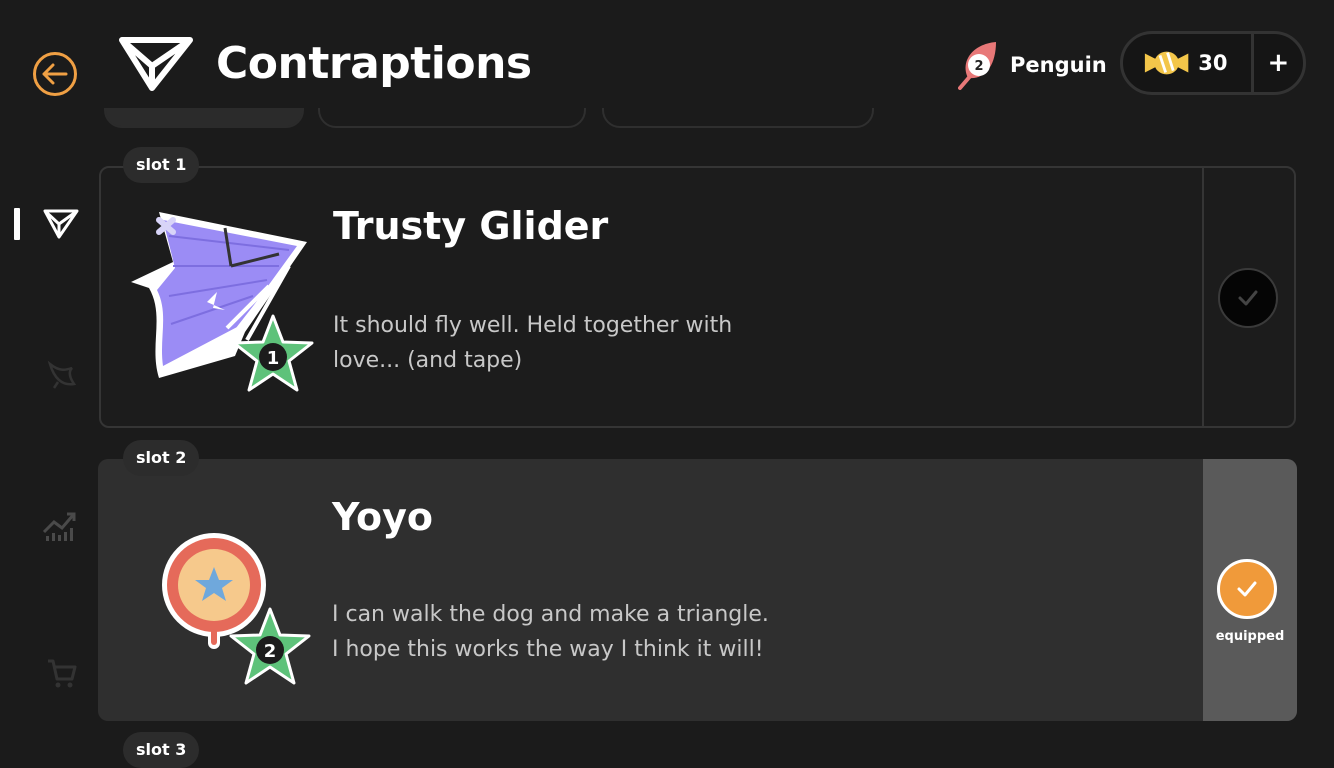 The height and width of the screenshot is (768, 1334). Describe the element at coordinates (161, 750) in the screenshot. I see `slot-label: slot 3` at that location.